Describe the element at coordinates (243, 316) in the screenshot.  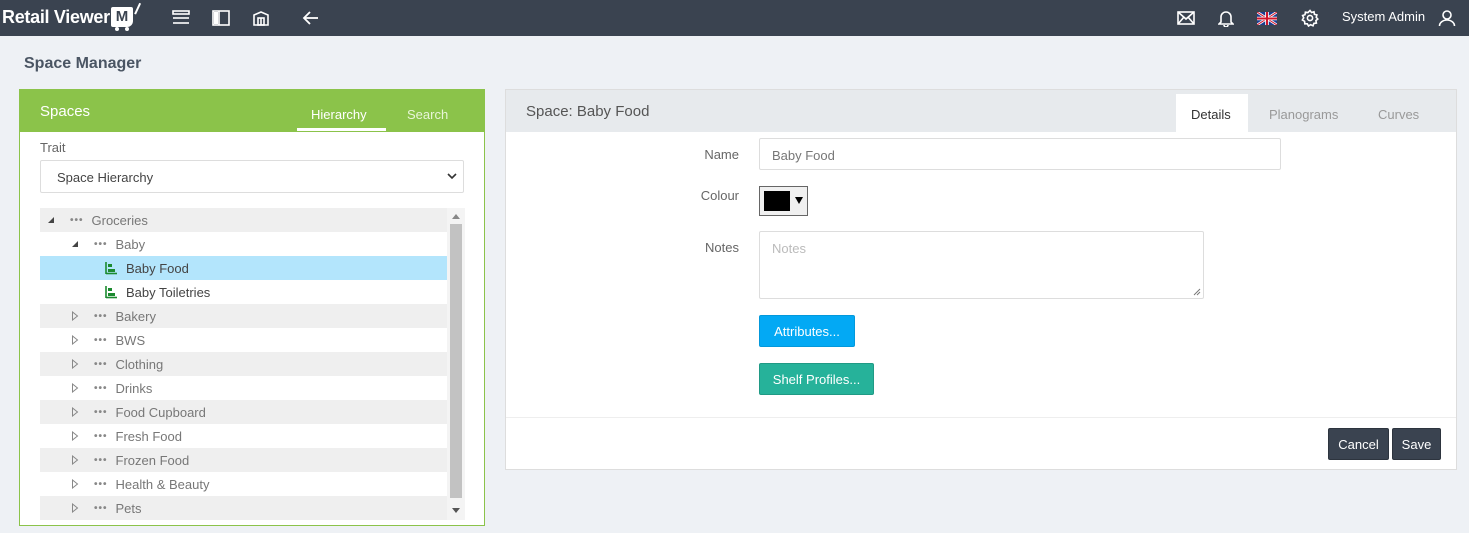
I see `tree-item: ••• Bakery` at that location.